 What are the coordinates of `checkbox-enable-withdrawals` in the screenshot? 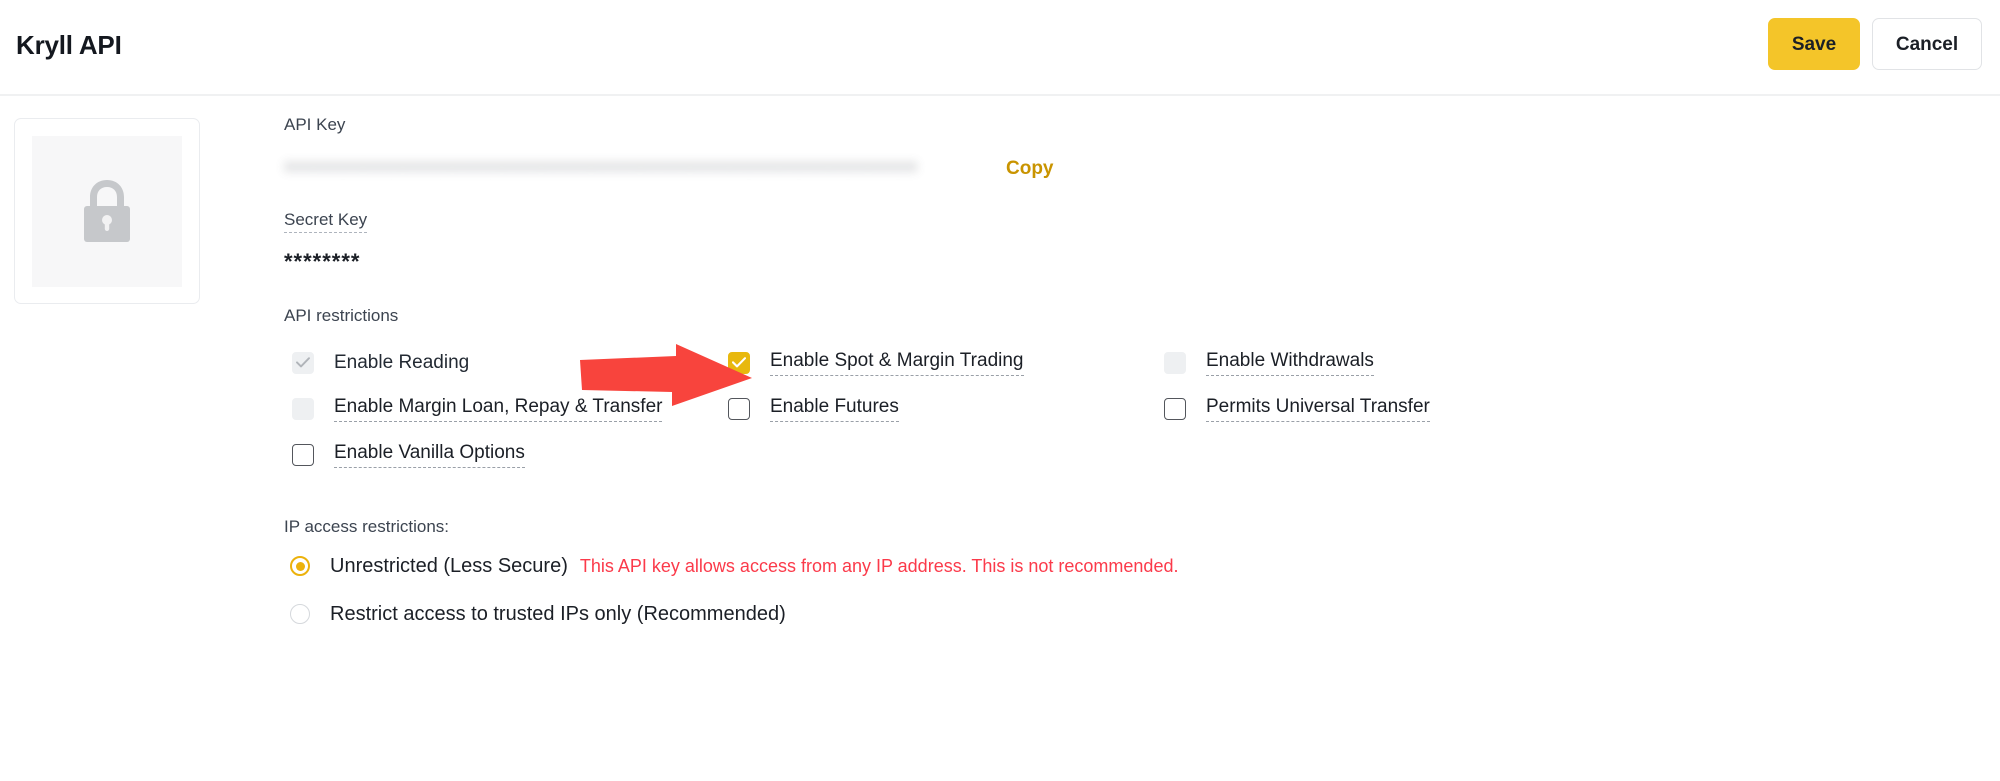 It's located at (1175, 362).